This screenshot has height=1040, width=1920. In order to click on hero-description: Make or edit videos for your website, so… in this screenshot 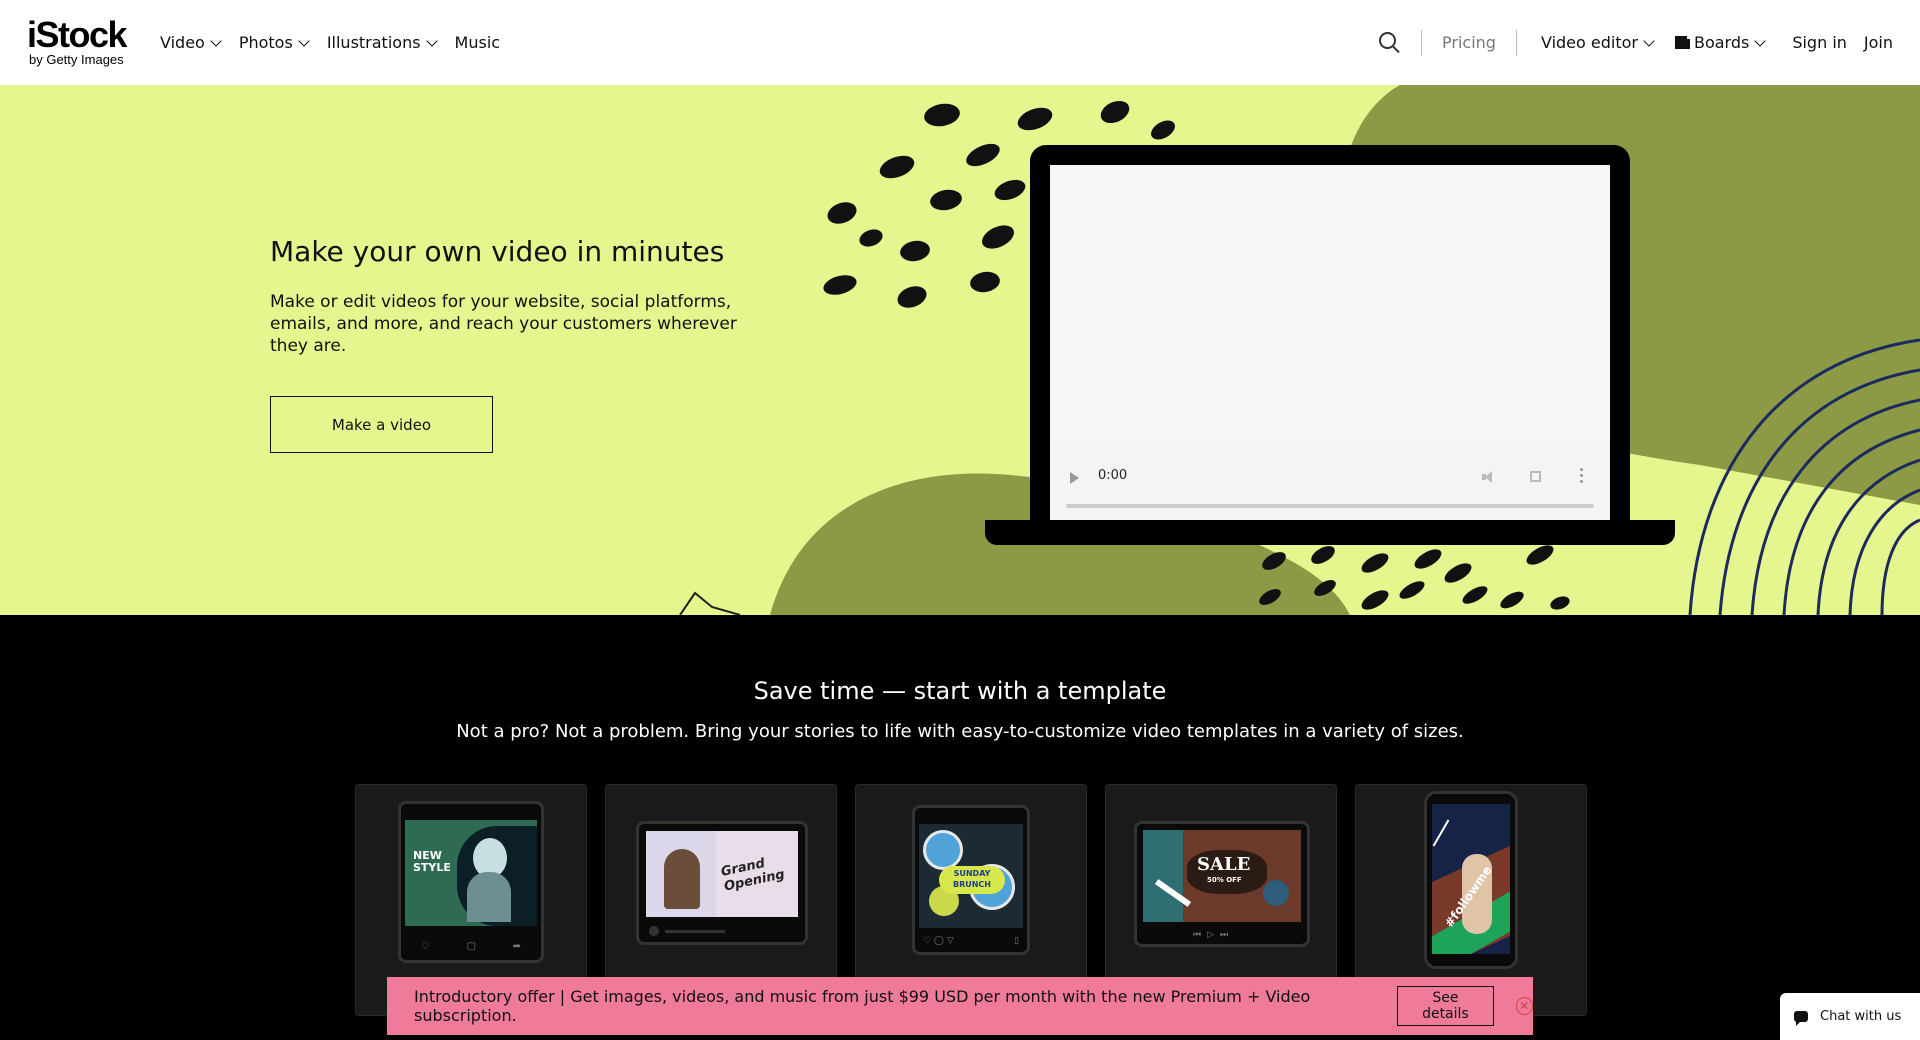, I will do `click(503, 324)`.